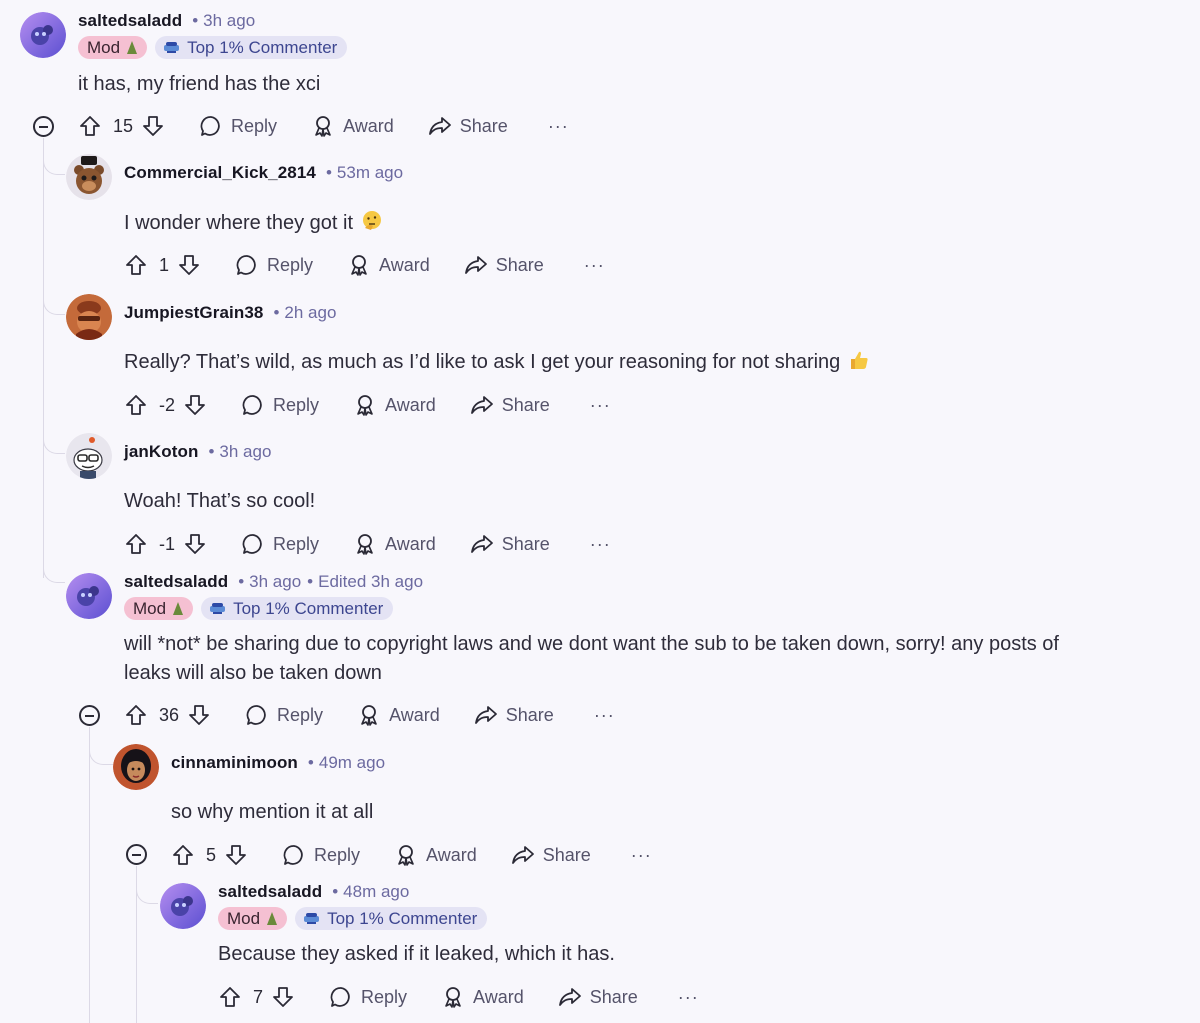  Describe the element at coordinates (167, 543) in the screenshot. I see `vote-score: -1` at that location.